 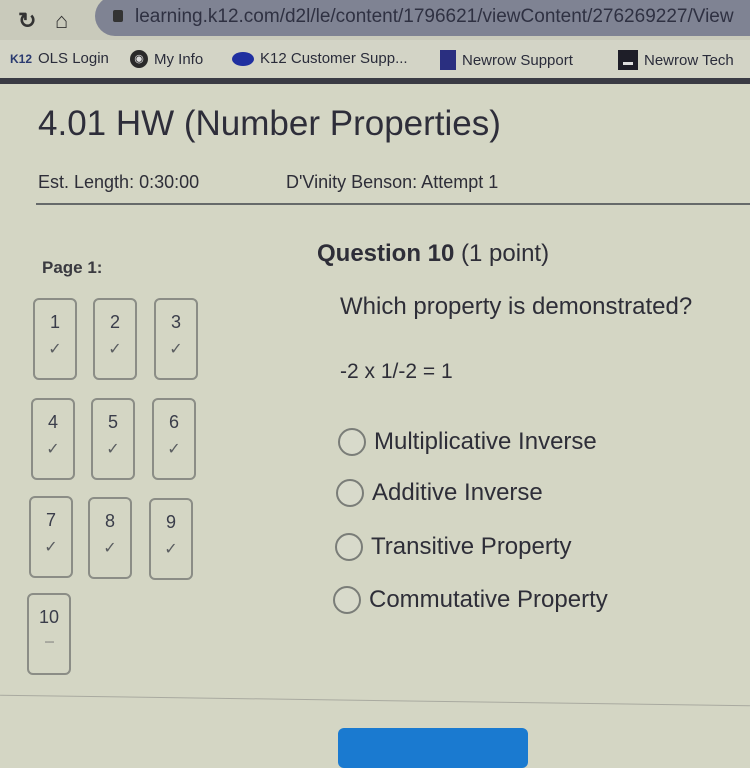 I want to click on question-expression: -2 x 1/-2 = 1, so click(x=396, y=371).